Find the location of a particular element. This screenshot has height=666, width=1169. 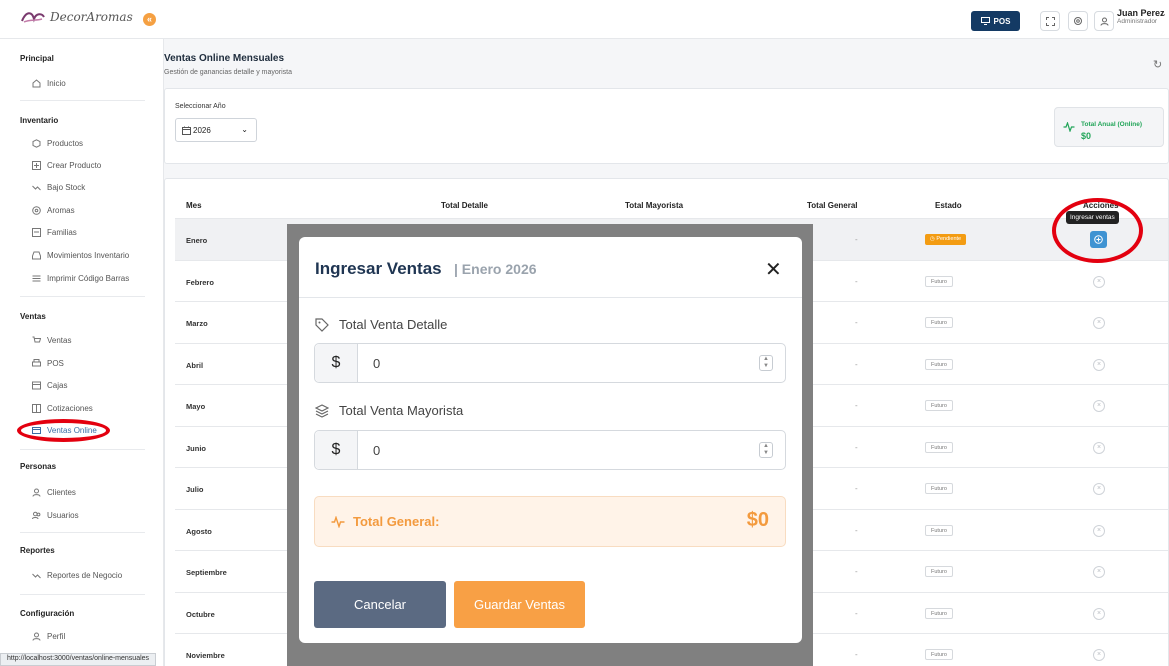

sidebar-item-aromas: Aromas is located at coordinates (53, 210).